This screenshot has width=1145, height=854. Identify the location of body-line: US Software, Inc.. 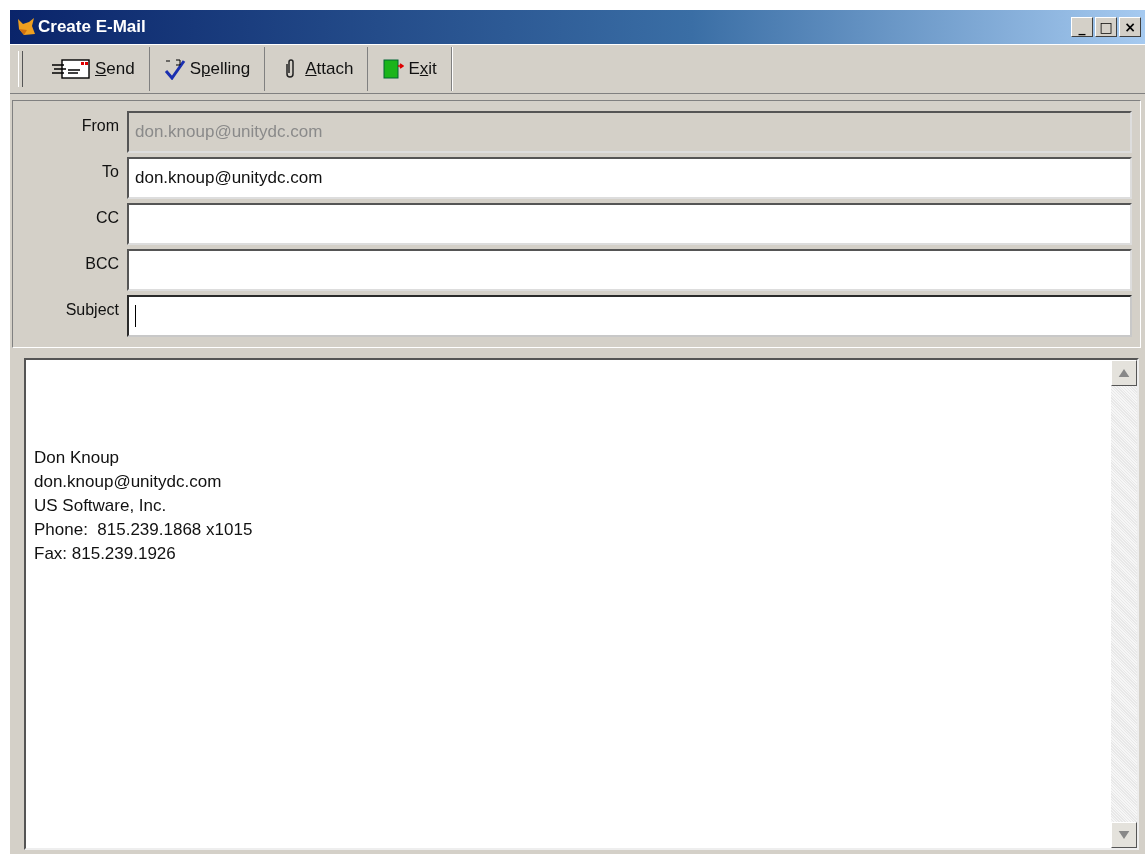
(101, 506).